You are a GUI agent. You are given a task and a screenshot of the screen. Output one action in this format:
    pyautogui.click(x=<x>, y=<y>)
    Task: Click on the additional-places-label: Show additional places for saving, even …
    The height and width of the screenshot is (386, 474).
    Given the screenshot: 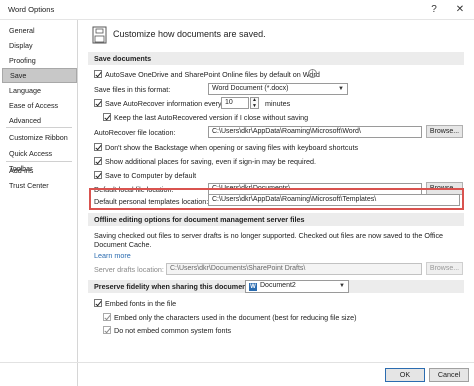 What is the action you would take?
    pyautogui.click(x=210, y=161)
    